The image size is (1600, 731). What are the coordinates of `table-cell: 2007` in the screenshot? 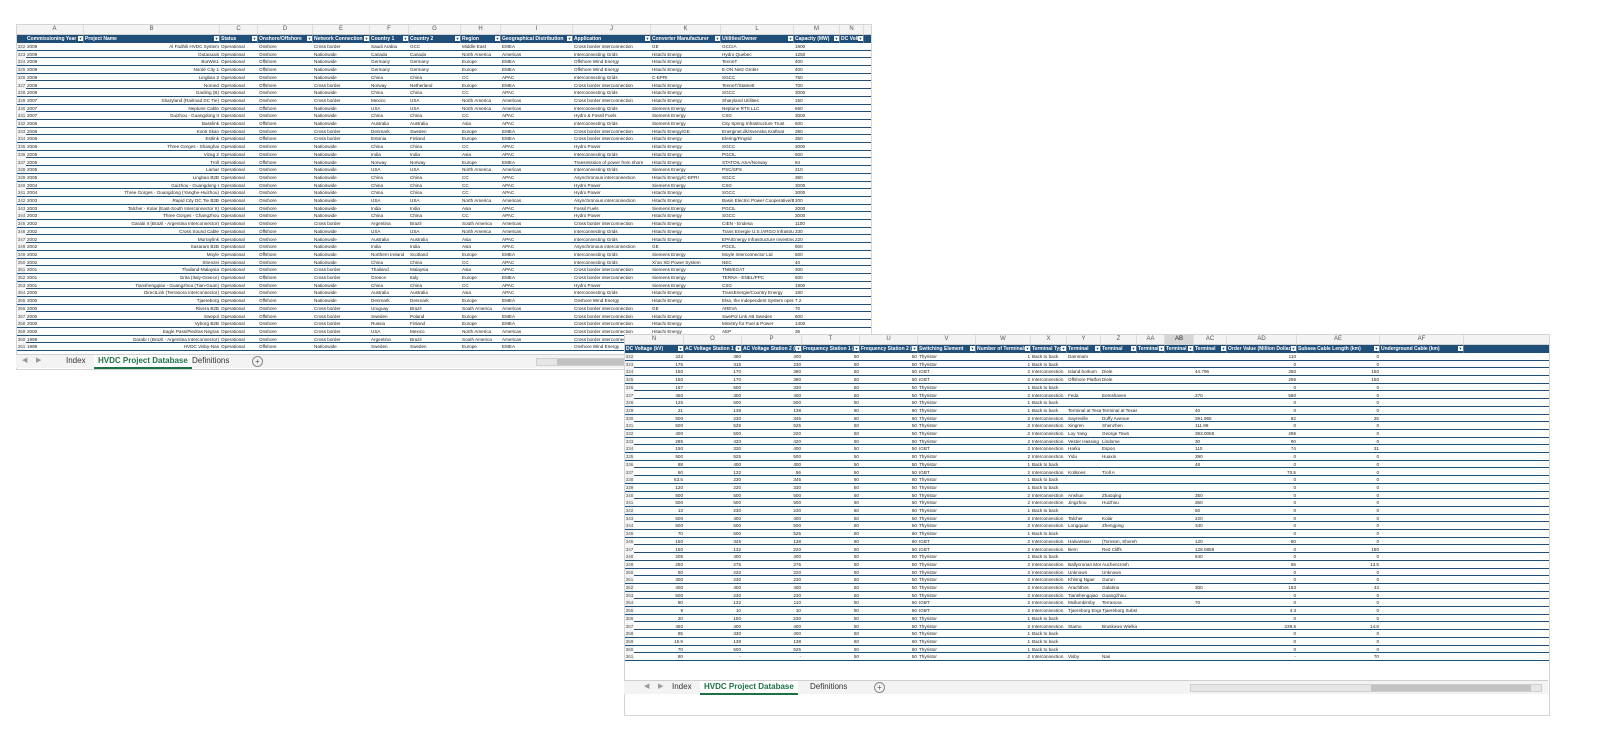 It's located at (55, 108).